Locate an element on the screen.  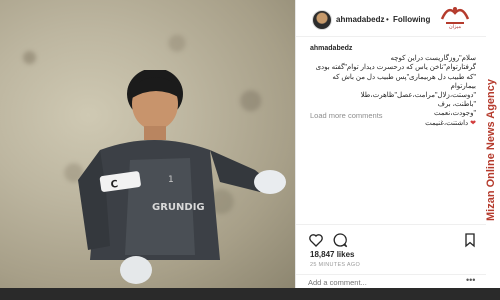
caption-username: ahmadabedz is located at coordinates (393, 48).